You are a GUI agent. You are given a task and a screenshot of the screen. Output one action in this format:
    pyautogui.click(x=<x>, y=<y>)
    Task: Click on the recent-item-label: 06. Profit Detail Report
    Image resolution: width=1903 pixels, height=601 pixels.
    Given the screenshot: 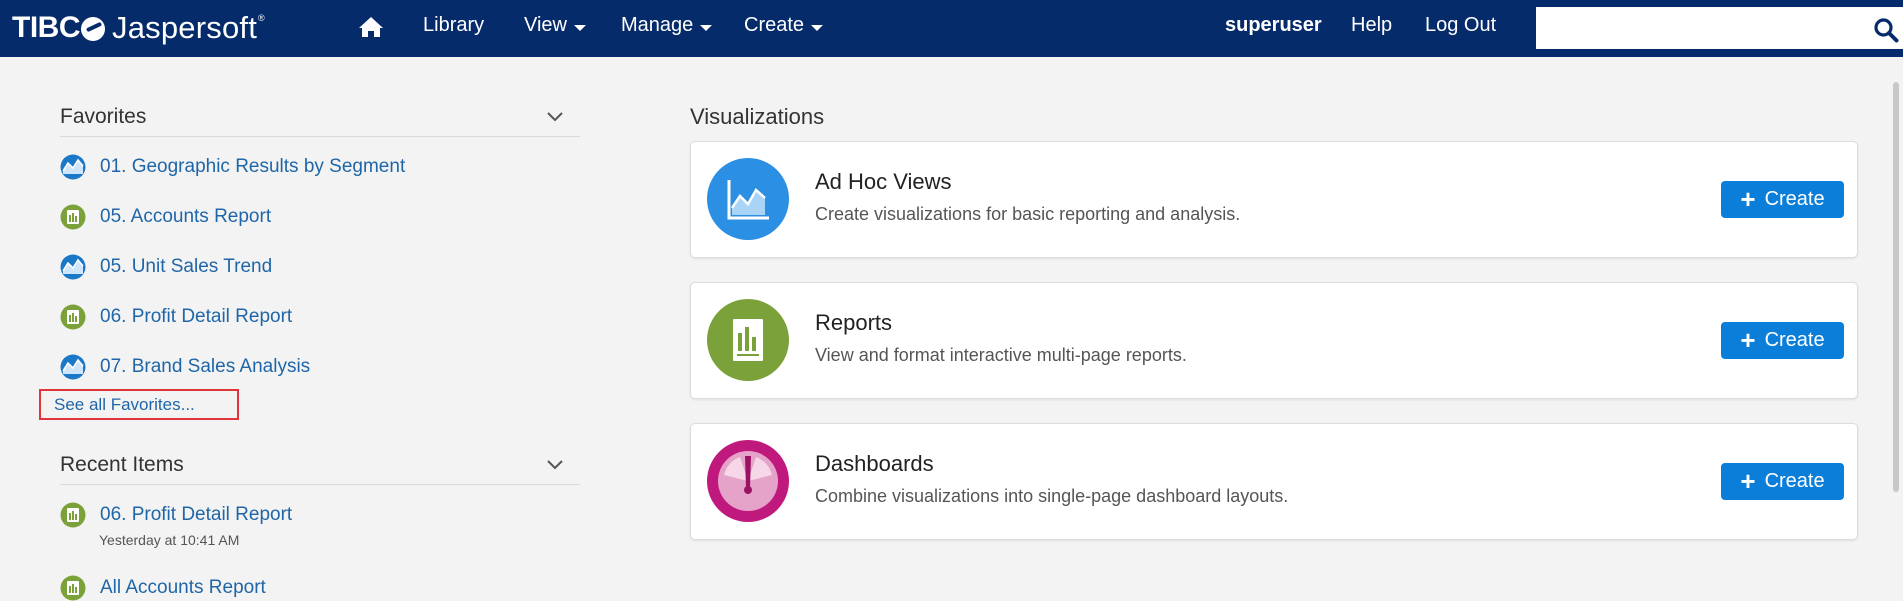 What is the action you would take?
    pyautogui.click(x=196, y=514)
    